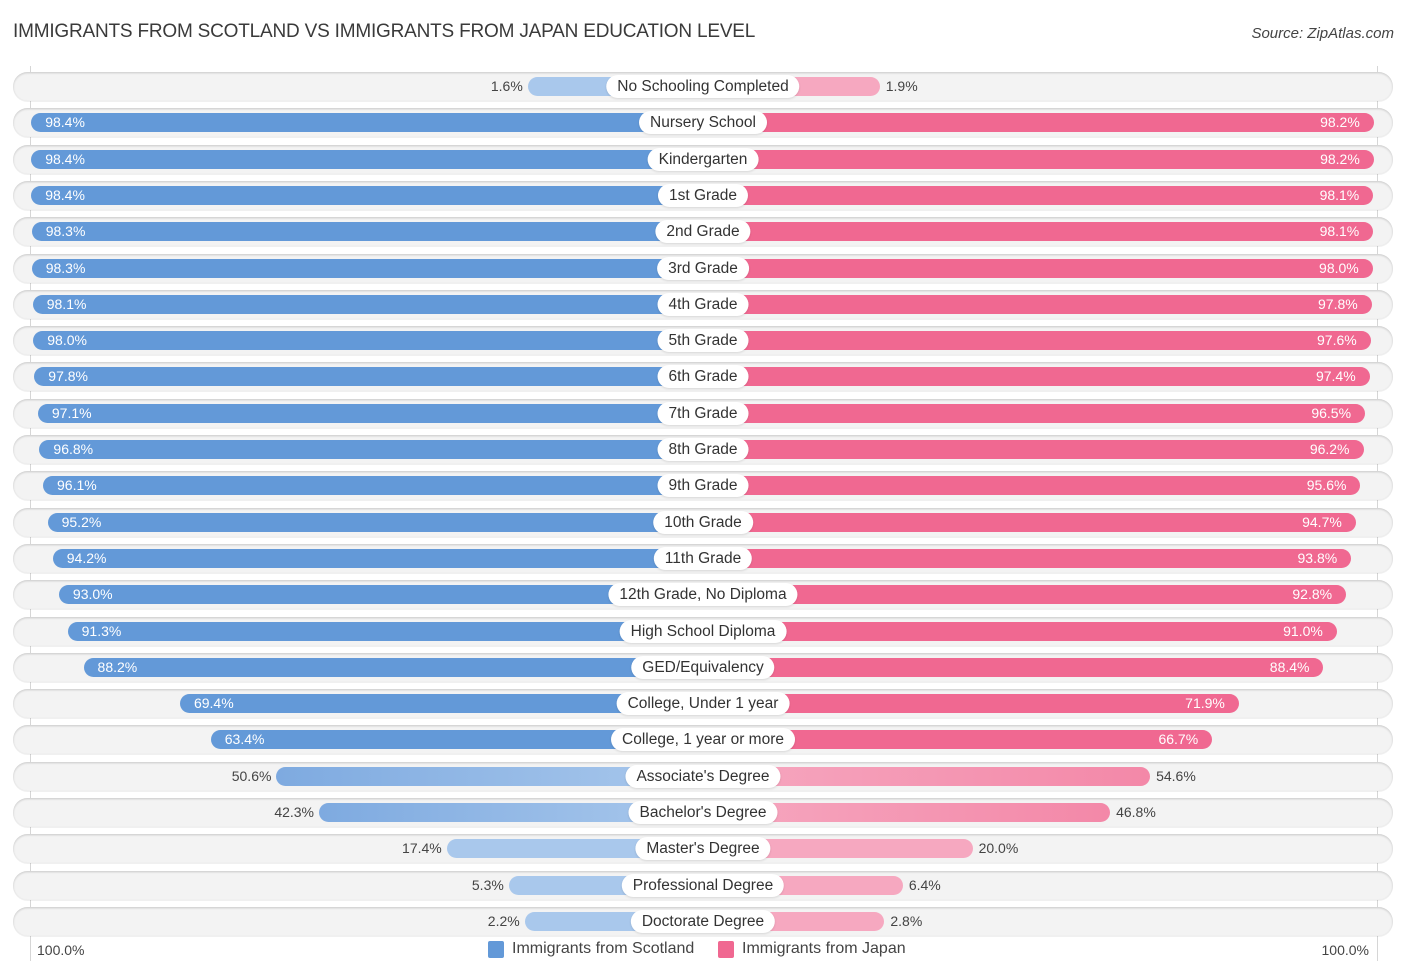 The image size is (1406, 975). What do you see at coordinates (924, 885) in the screenshot?
I see `value-label-japan: 6.4%` at bounding box center [924, 885].